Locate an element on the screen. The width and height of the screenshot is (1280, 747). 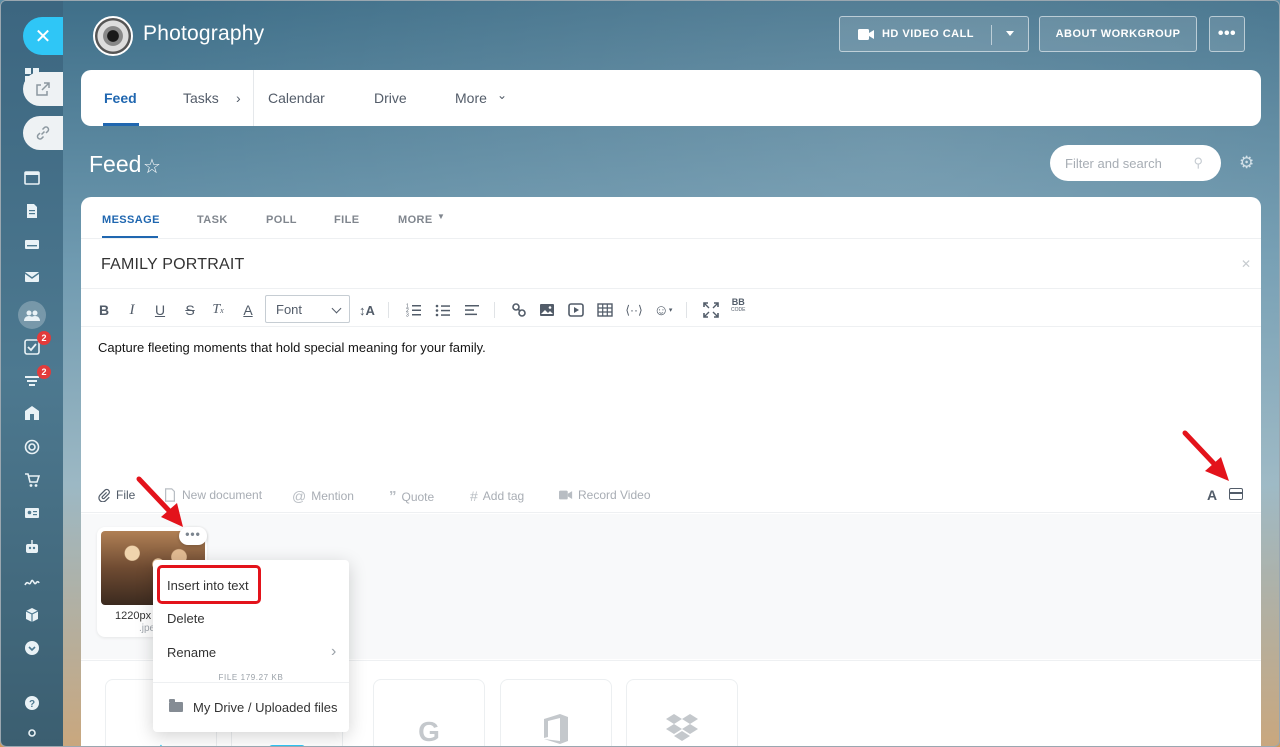
svg-text: 3 is located at coordinates (407, 316).